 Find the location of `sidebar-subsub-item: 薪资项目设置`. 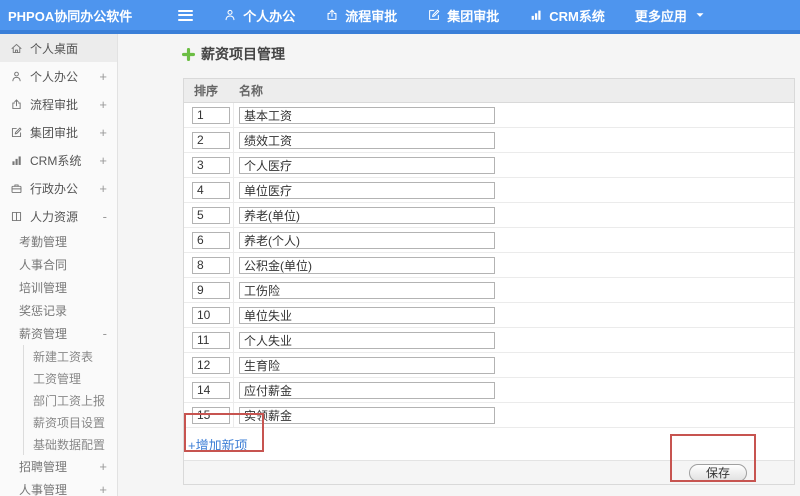

sidebar-subsub-item: 薪资项目设置 is located at coordinates (70, 422).